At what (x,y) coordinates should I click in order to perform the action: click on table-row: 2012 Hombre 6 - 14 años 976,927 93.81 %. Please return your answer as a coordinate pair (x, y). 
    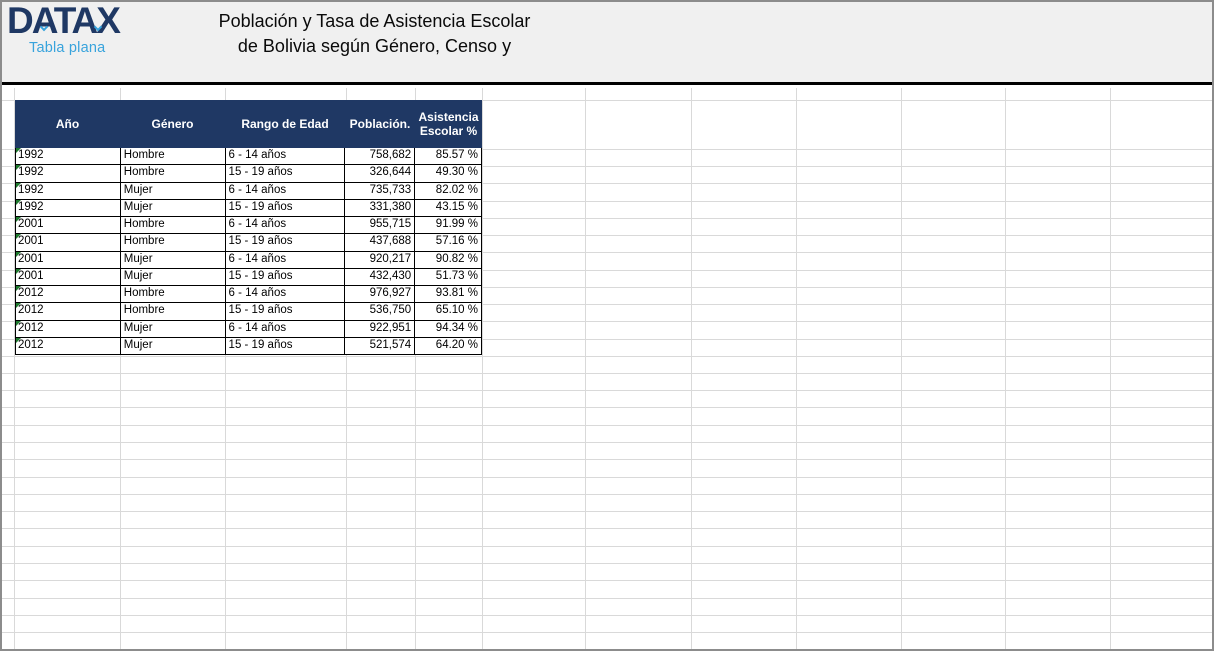
    Looking at the image, I should click on (249, 295).